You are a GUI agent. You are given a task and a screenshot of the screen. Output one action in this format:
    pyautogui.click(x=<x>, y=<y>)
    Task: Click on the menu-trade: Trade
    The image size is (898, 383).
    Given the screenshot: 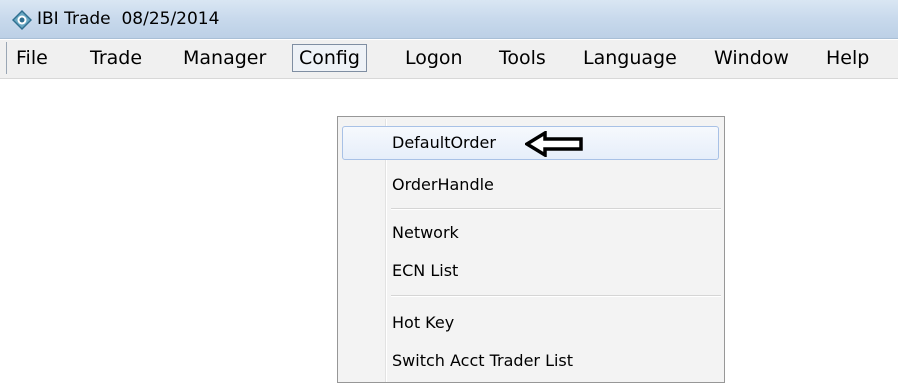 What is the action you would take?
    pyautogui.click(x=116, y=58)
    